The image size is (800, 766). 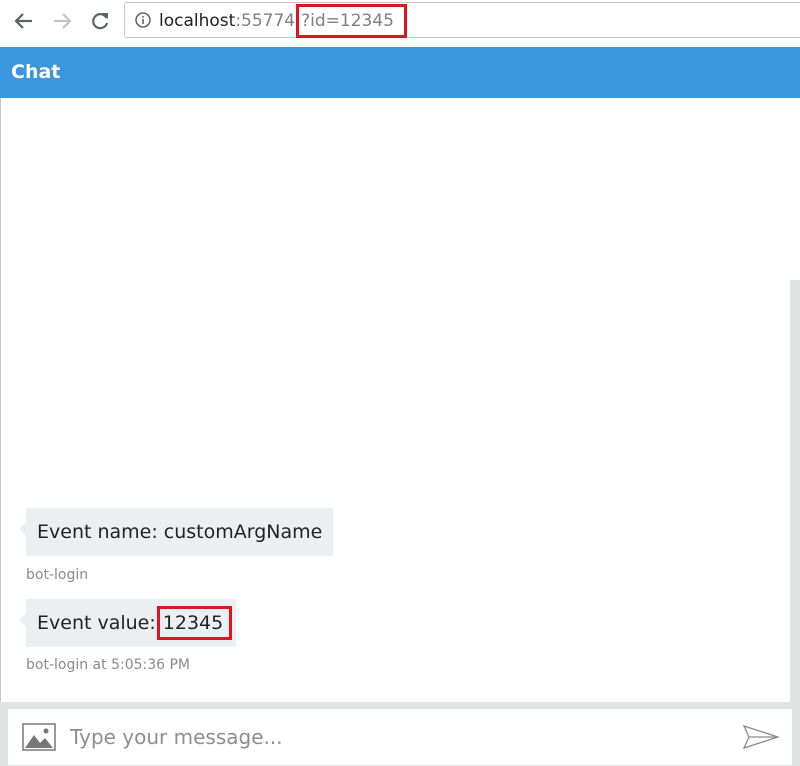 I want to click on address-bar: localhost:55774 ?id=12345, so click(x=462, y=20).